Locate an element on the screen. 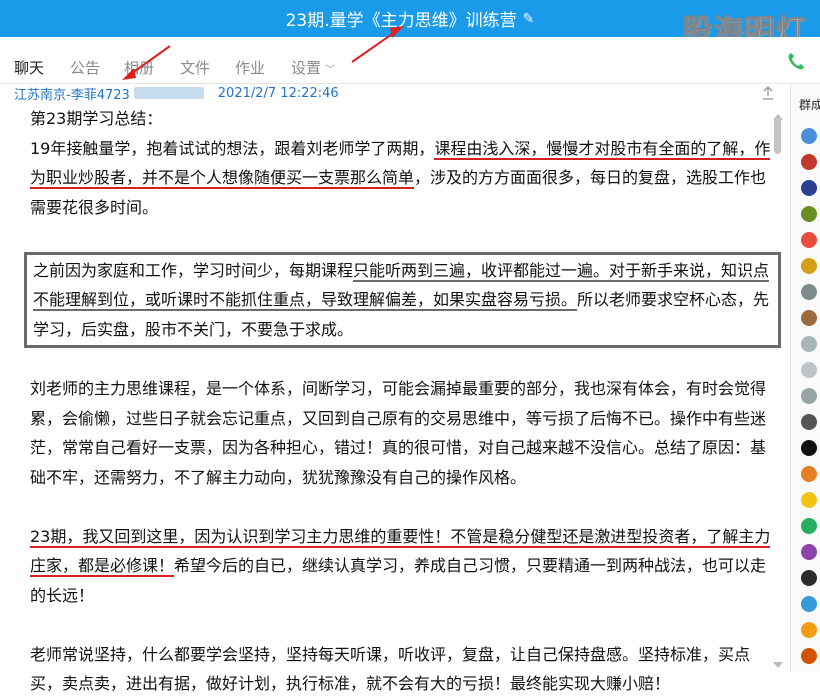 The image size is (820, 699). message-time: 2021/2/7 12:22:46 is located at coordinates (278, 93).